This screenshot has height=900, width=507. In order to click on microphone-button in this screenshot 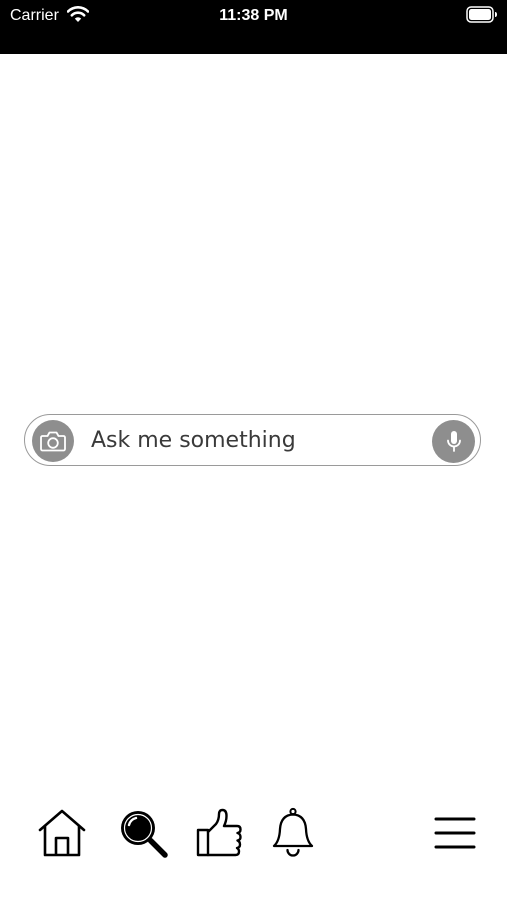, I will do `click(453, 441)`.